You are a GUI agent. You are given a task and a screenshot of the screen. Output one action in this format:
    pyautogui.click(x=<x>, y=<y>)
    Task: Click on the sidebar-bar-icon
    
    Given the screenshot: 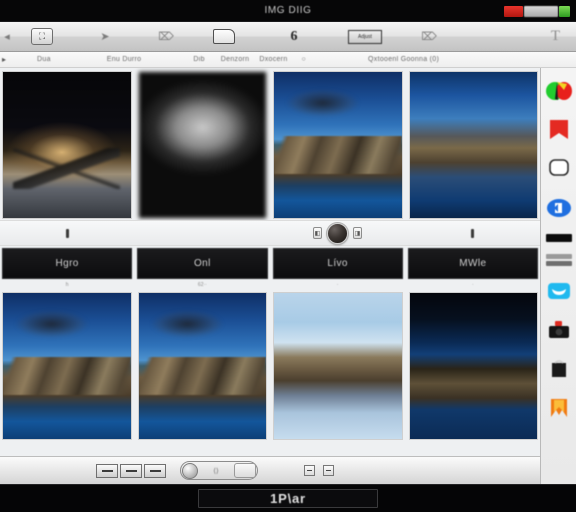 What is the action you would take?
    pyautogui.click(x=558, y=238)
    